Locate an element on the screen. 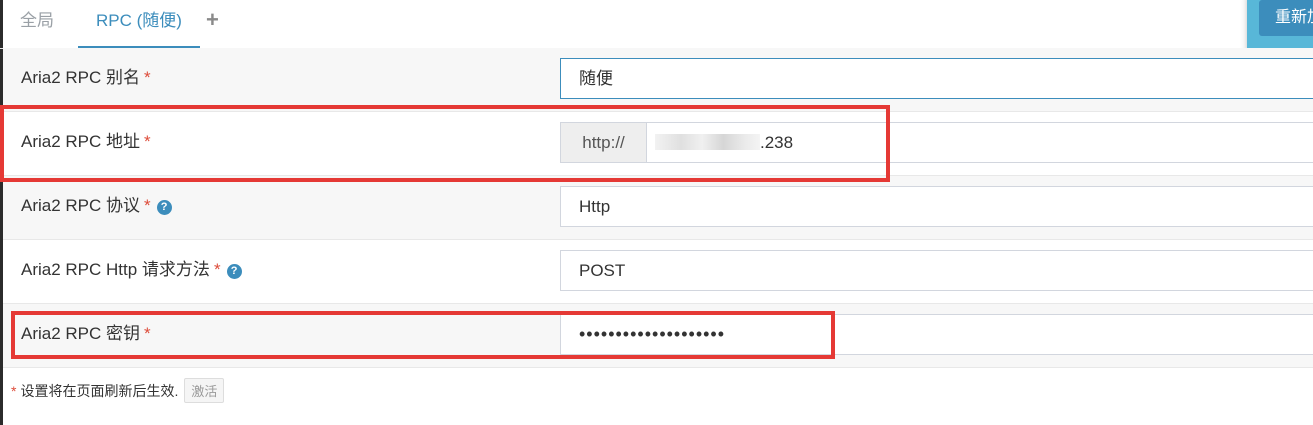  rpc-secret-label-text: Aria2 RPC 密钥 is located at coordinates (81, 333).